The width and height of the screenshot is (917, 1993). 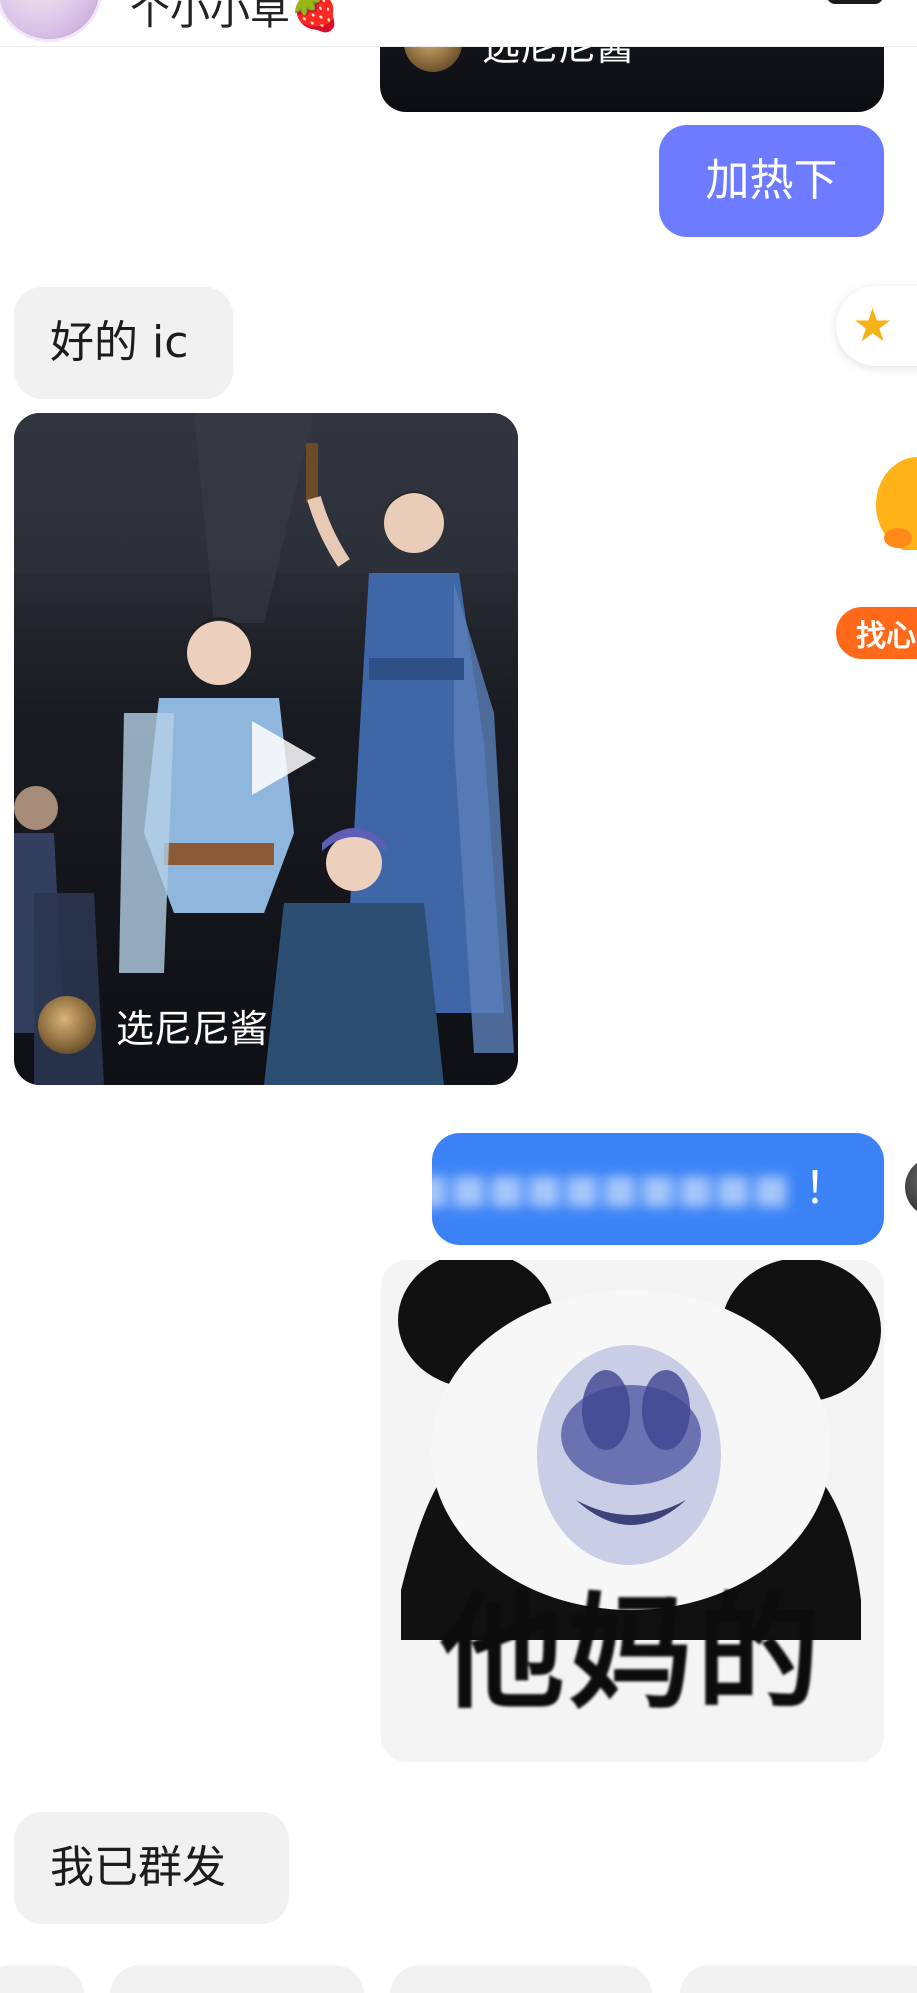 I want to click on contact-avatar, so click(x=51, y=21).